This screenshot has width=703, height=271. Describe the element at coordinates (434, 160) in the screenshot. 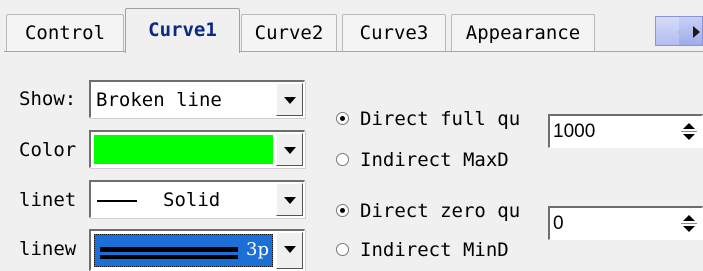

I see `radio-indirect-max-label: Indirect MaxD` at that location.